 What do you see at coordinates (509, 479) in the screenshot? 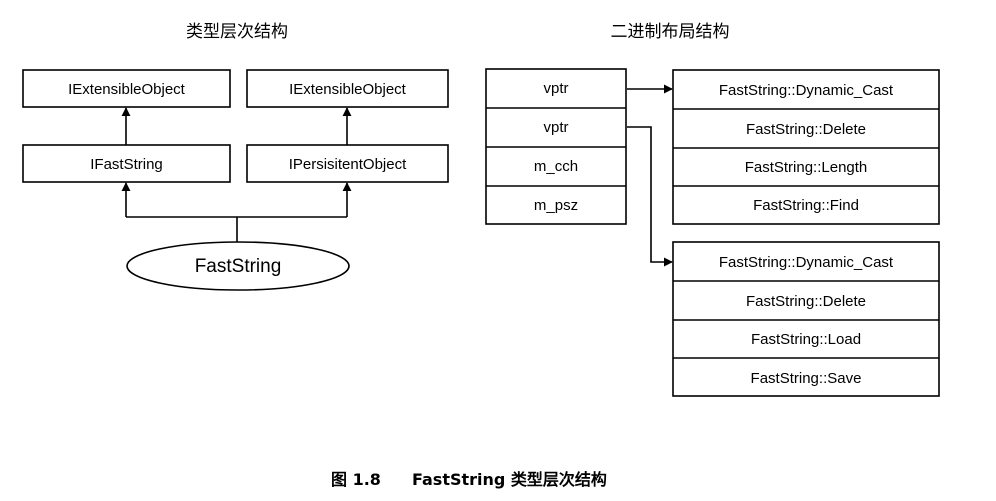
I see `figure-caption-text: FastString 类型层次结构` at bounding box center [509, 479].